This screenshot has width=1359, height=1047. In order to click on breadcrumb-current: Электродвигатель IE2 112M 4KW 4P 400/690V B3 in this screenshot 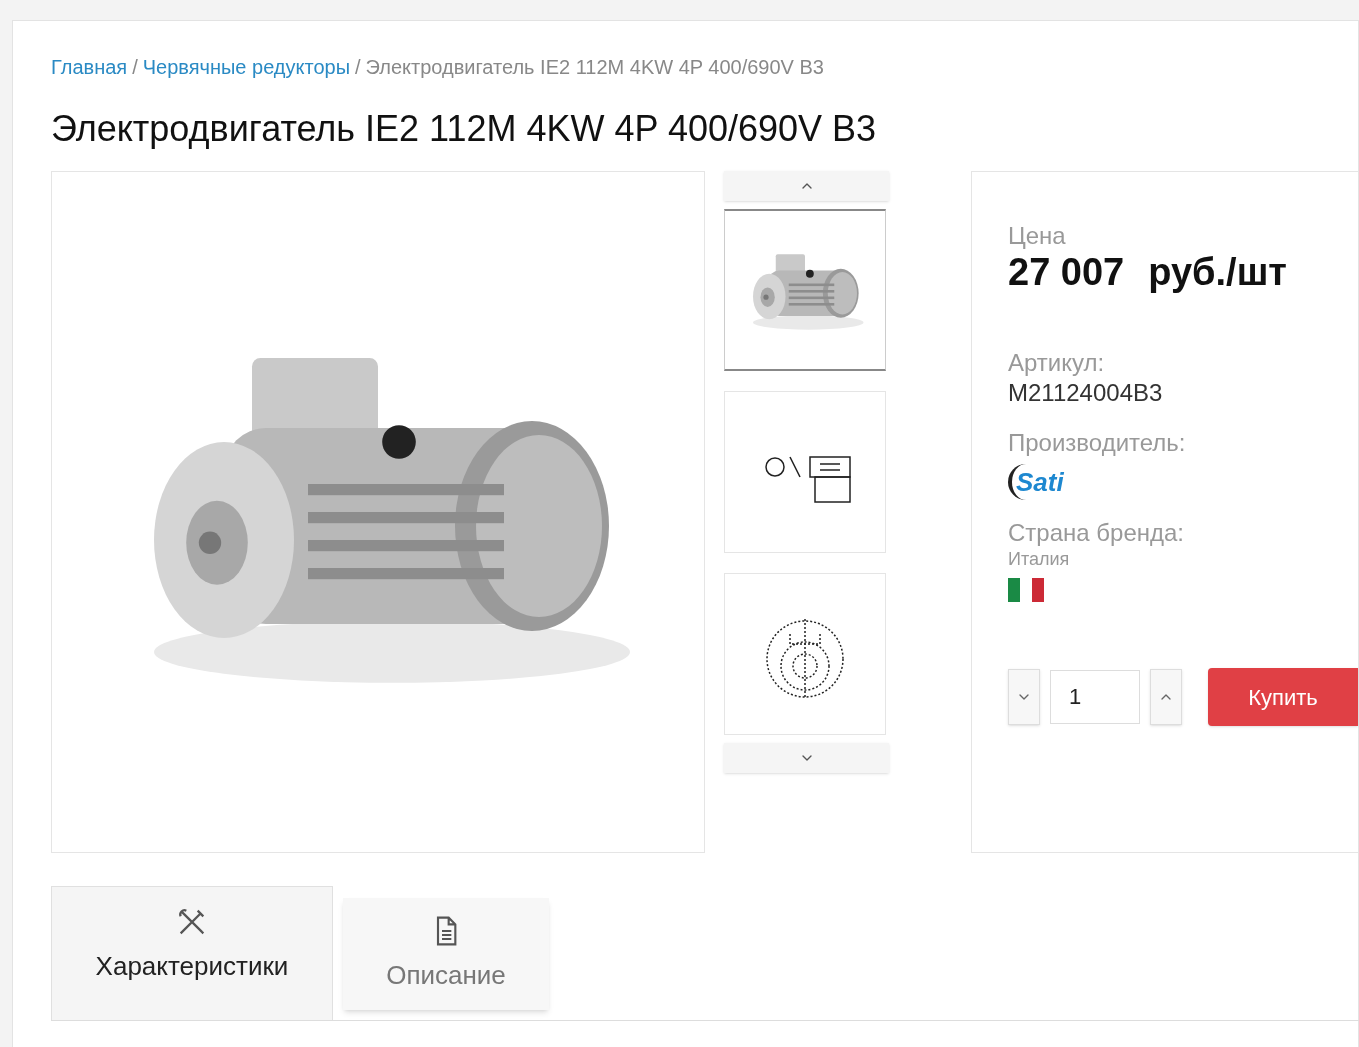, I will do `click(594, 67)`.